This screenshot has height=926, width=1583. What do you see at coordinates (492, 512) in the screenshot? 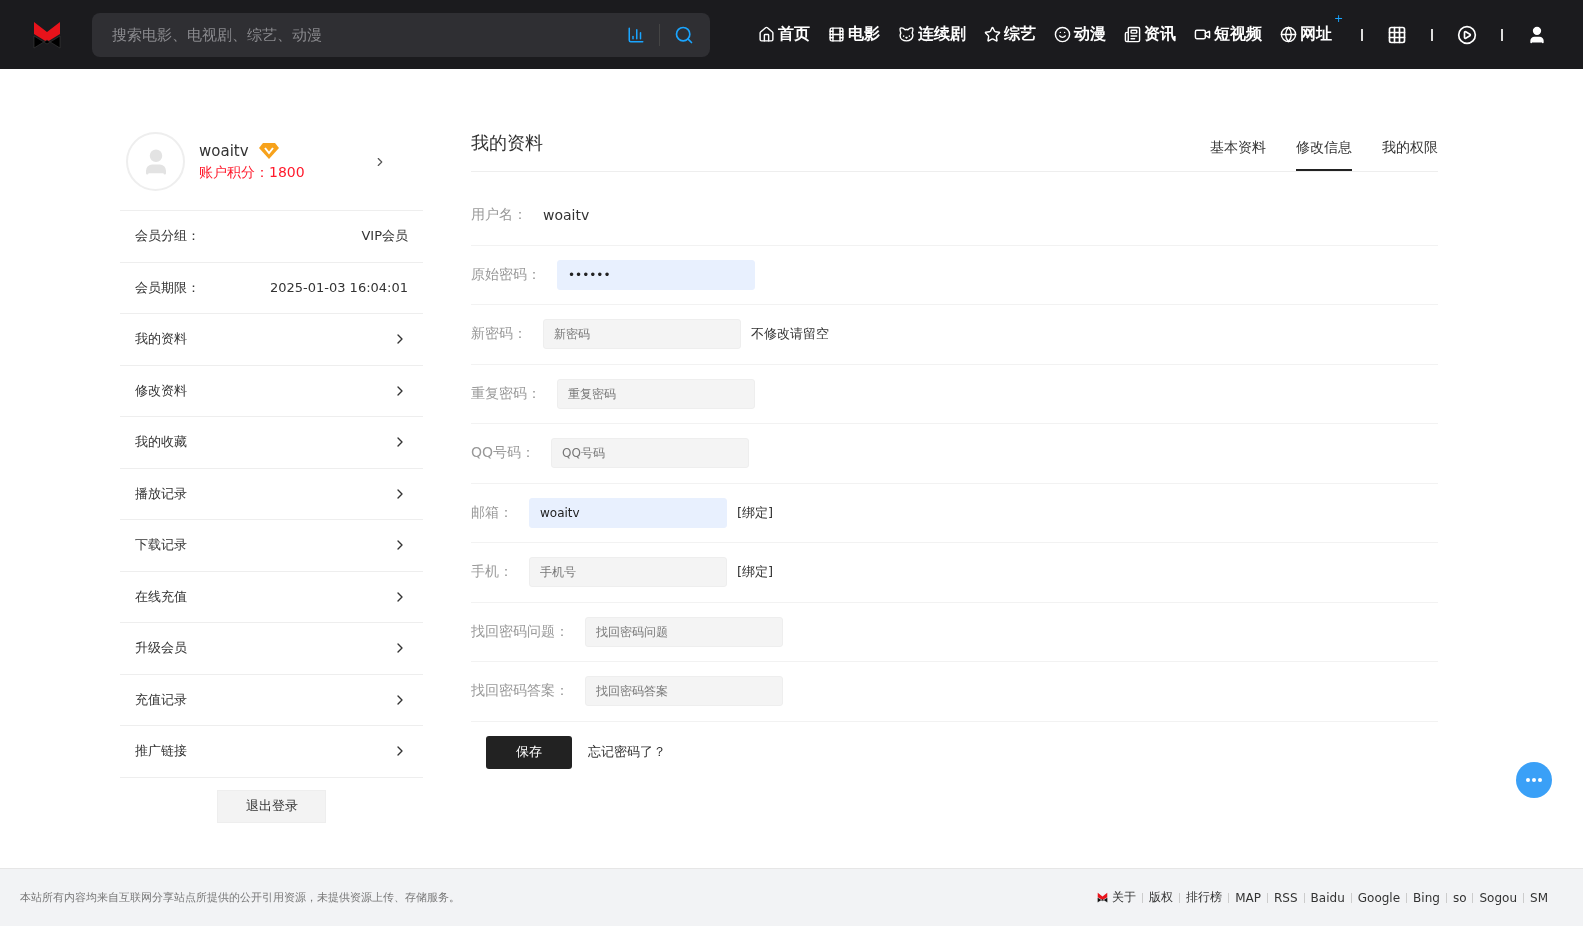
I see `field-label: 邮箱：` at bounding box center [492, 512].